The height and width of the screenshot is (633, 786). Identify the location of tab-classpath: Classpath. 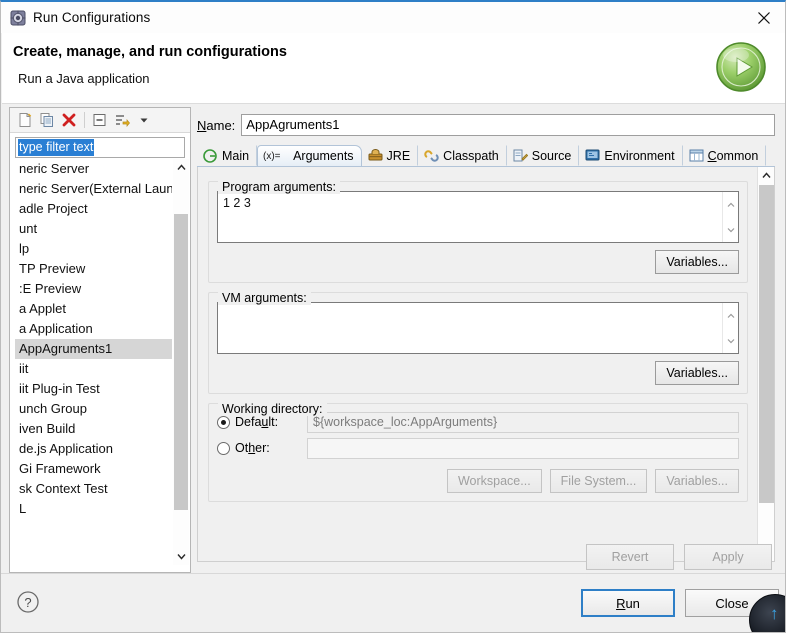
(462, 155).